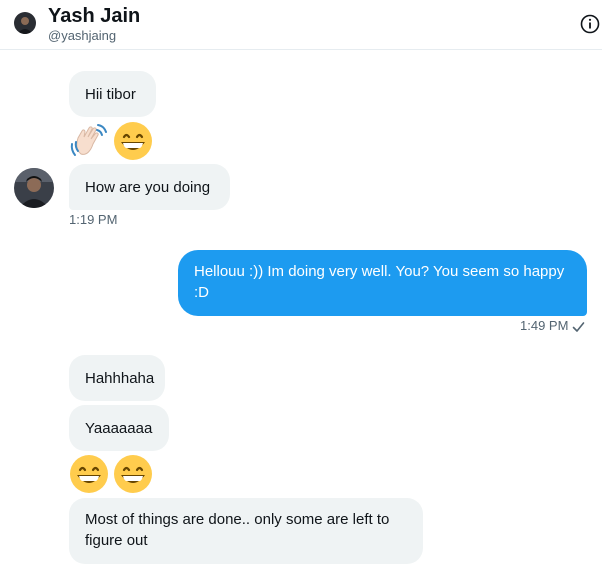 The image size is (602, 570). Describe the element at coordinates (544, 325) in the screenshot. I see `message-timestamp: 1:49 PM` at that location.